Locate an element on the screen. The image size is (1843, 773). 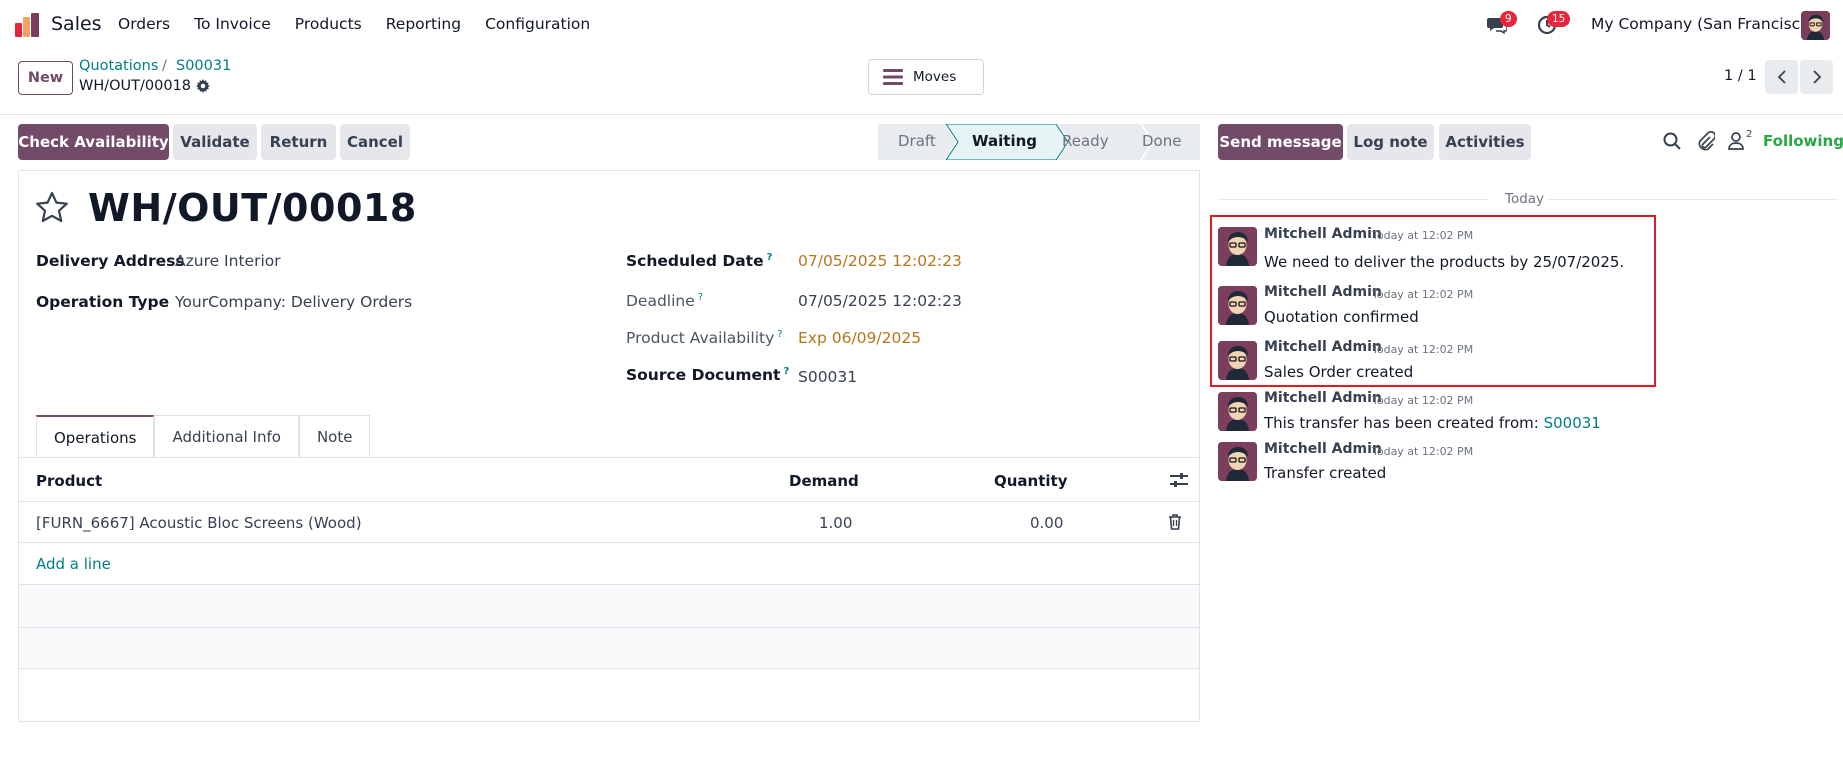
tab-operations: Operations is located at coordinates (95, 436).